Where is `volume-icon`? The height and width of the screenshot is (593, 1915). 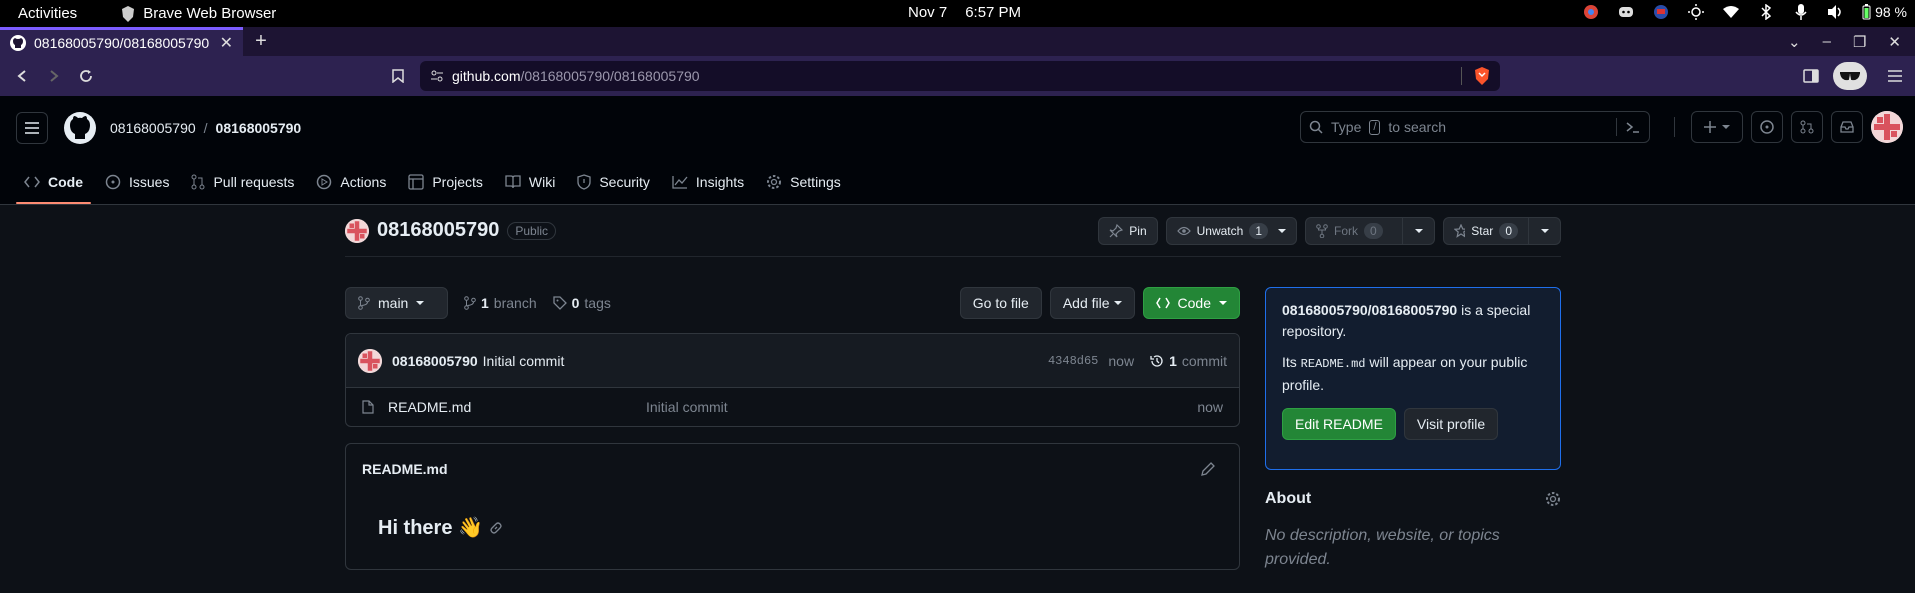
volume-icon is located at coordinates (1835, 11).